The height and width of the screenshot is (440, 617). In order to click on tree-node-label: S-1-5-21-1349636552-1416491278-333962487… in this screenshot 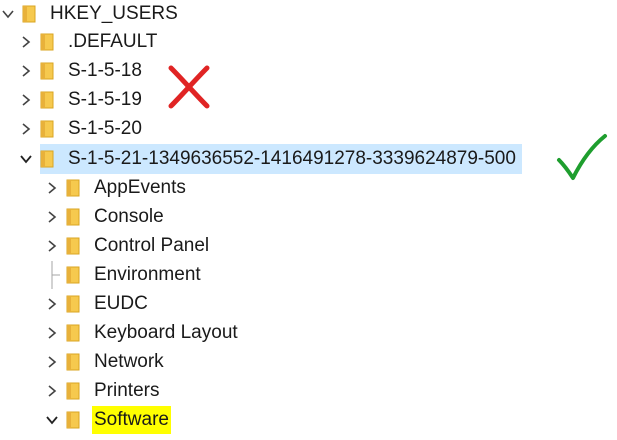, I will do `click(292, 158)`.